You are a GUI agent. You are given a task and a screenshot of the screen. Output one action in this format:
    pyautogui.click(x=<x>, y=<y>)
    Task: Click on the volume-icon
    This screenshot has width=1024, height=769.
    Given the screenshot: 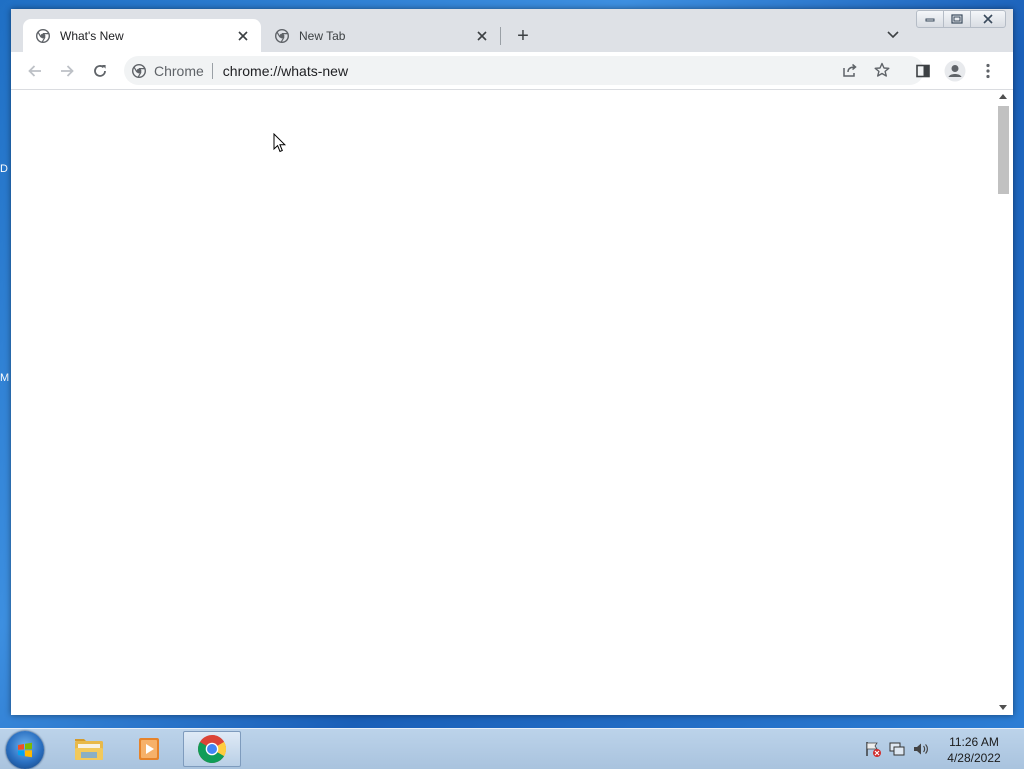 What is the action you would take?
    pyautogui.click(x=921, y=749)
    